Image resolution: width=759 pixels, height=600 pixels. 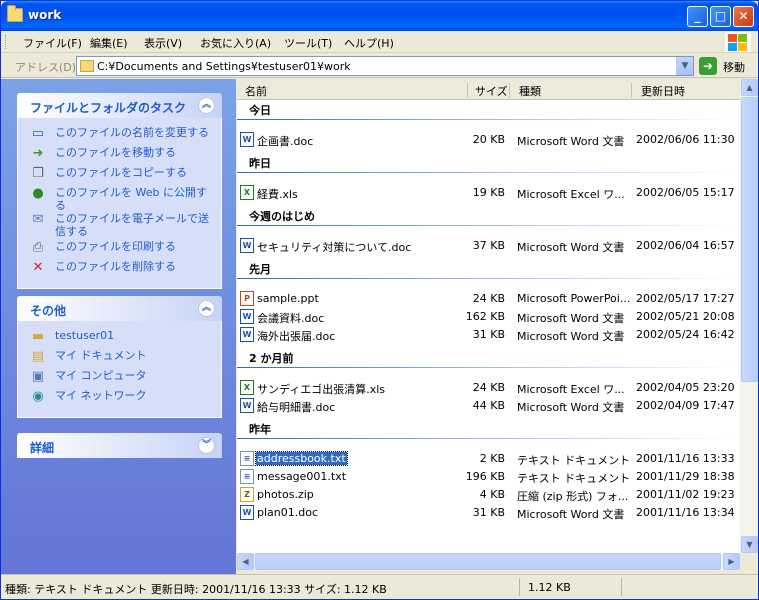 I want to click on file-size: 37 KB, so click(x=488, y=245).